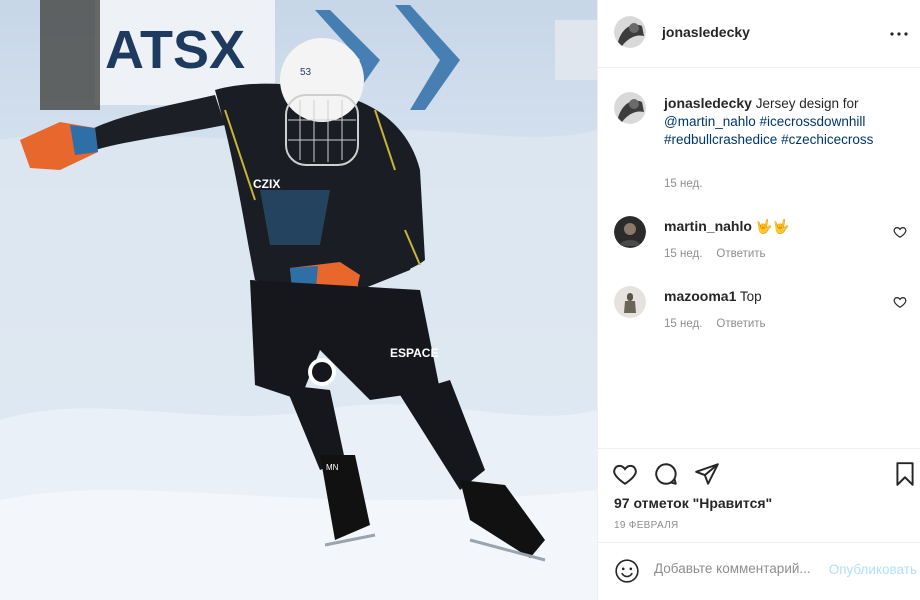 The height and width of the screenshot is (600, 920). Describe the element at coordinates (813, 121) in the screenshot. I see `hashtag: #icecrossdownhill` at that location.